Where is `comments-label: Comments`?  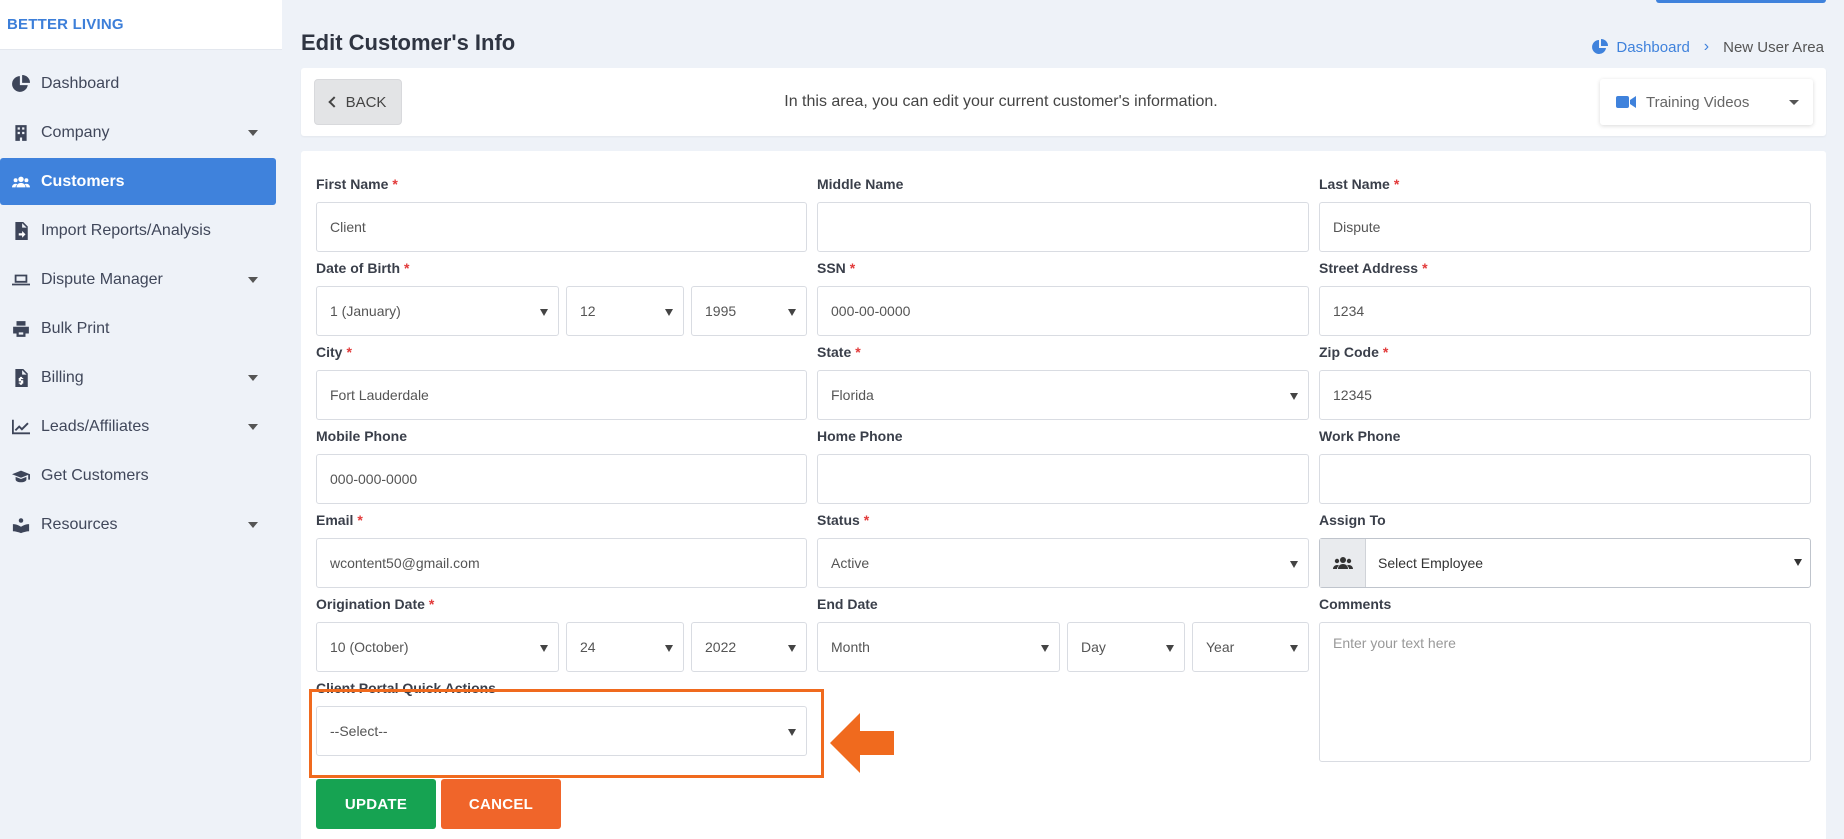
comments-label: Comments is located at coordinates (1355, 604).